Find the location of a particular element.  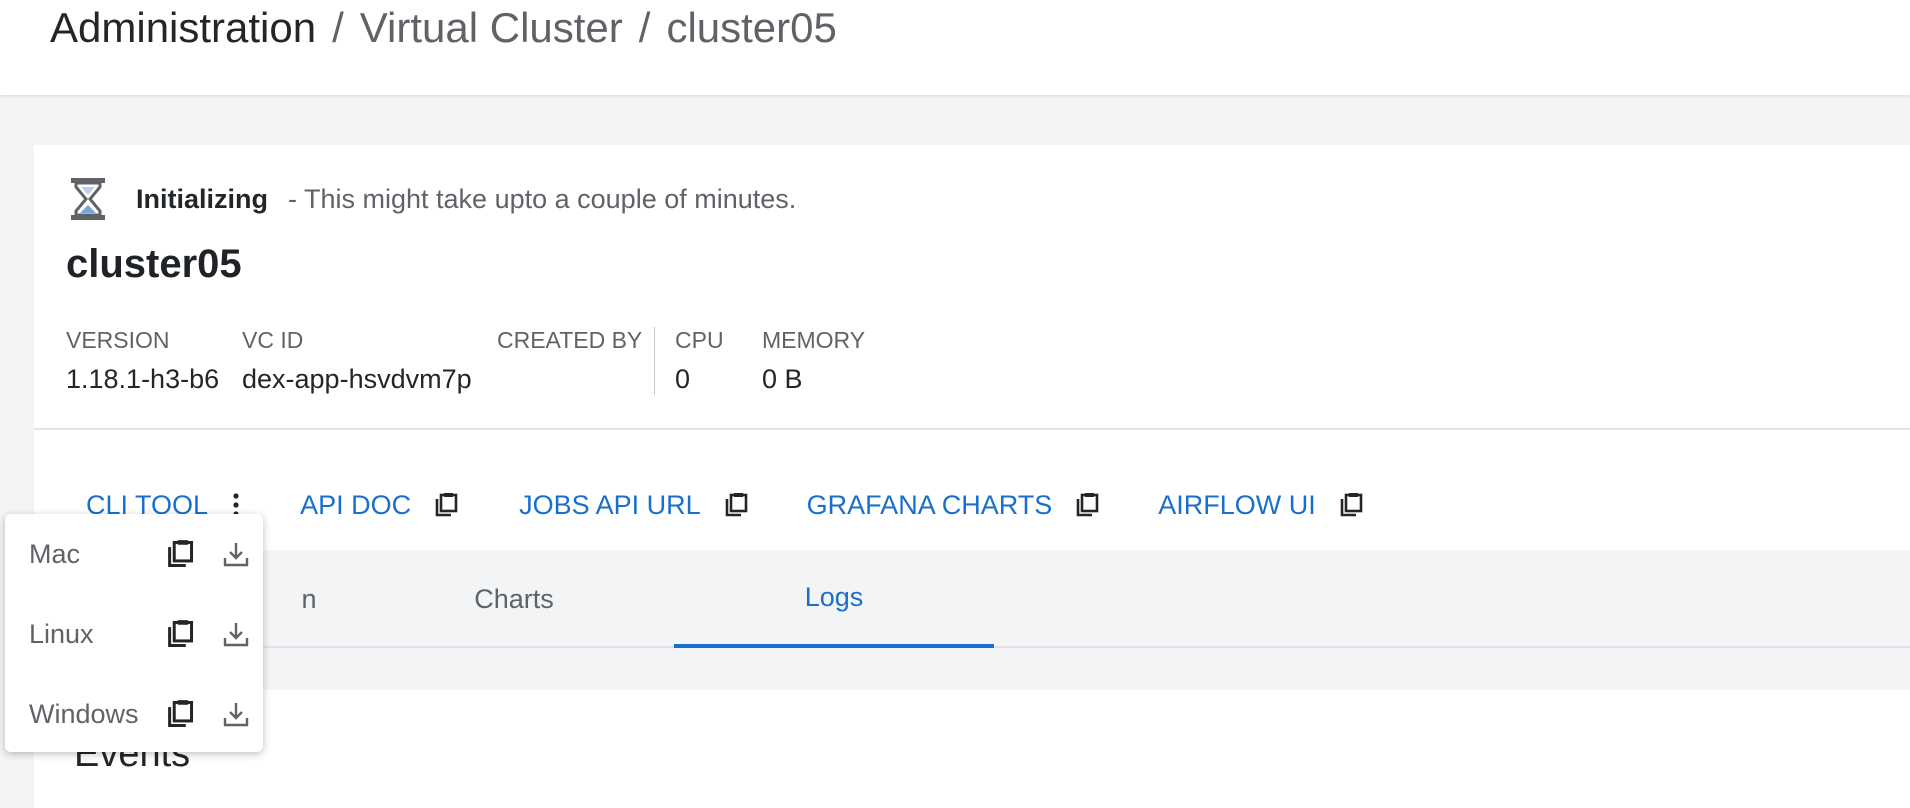

section-divider is located at coordinates (972, 429).